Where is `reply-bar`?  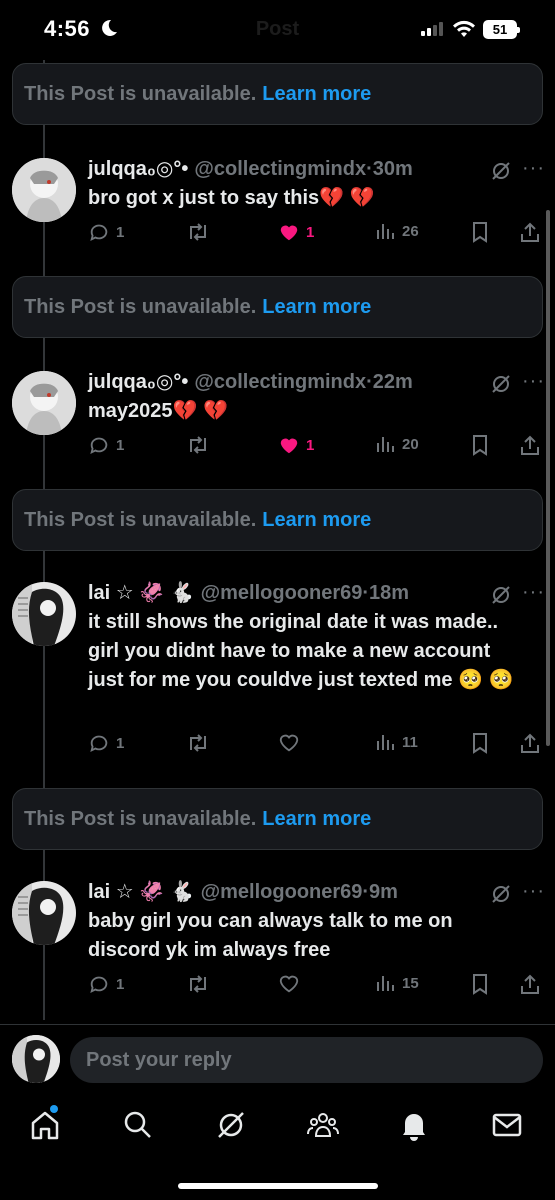
reply-bar is located at coordinates (277, 1060).